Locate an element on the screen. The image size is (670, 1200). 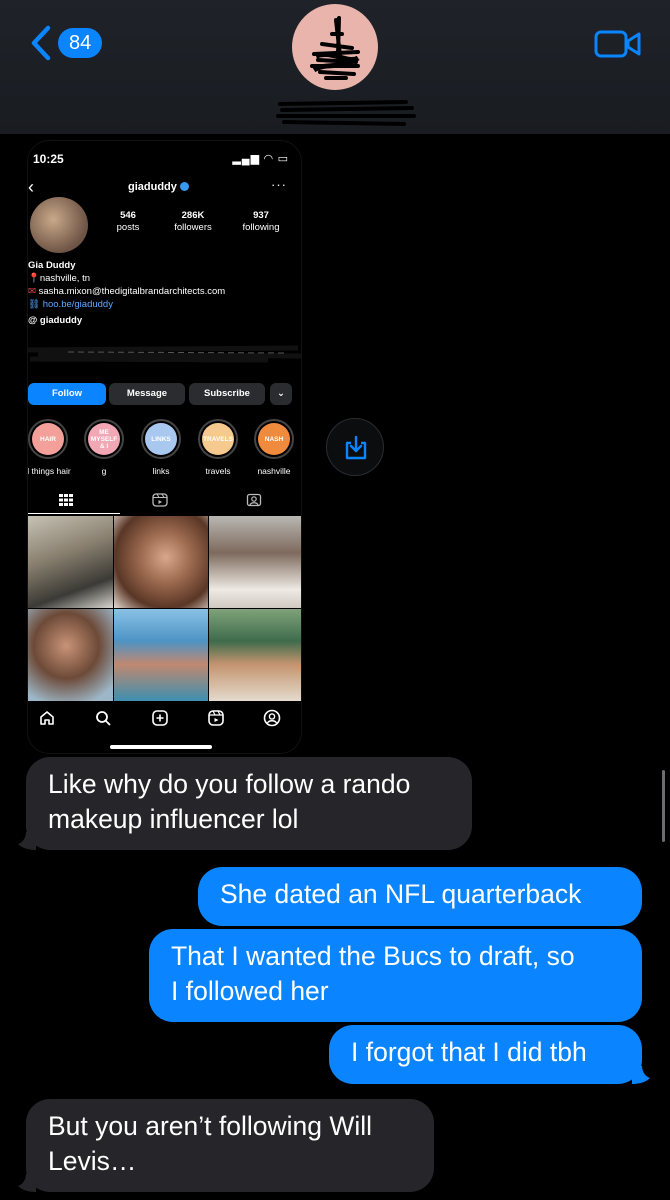
profile-tabs is located at coordinates (164, 502).